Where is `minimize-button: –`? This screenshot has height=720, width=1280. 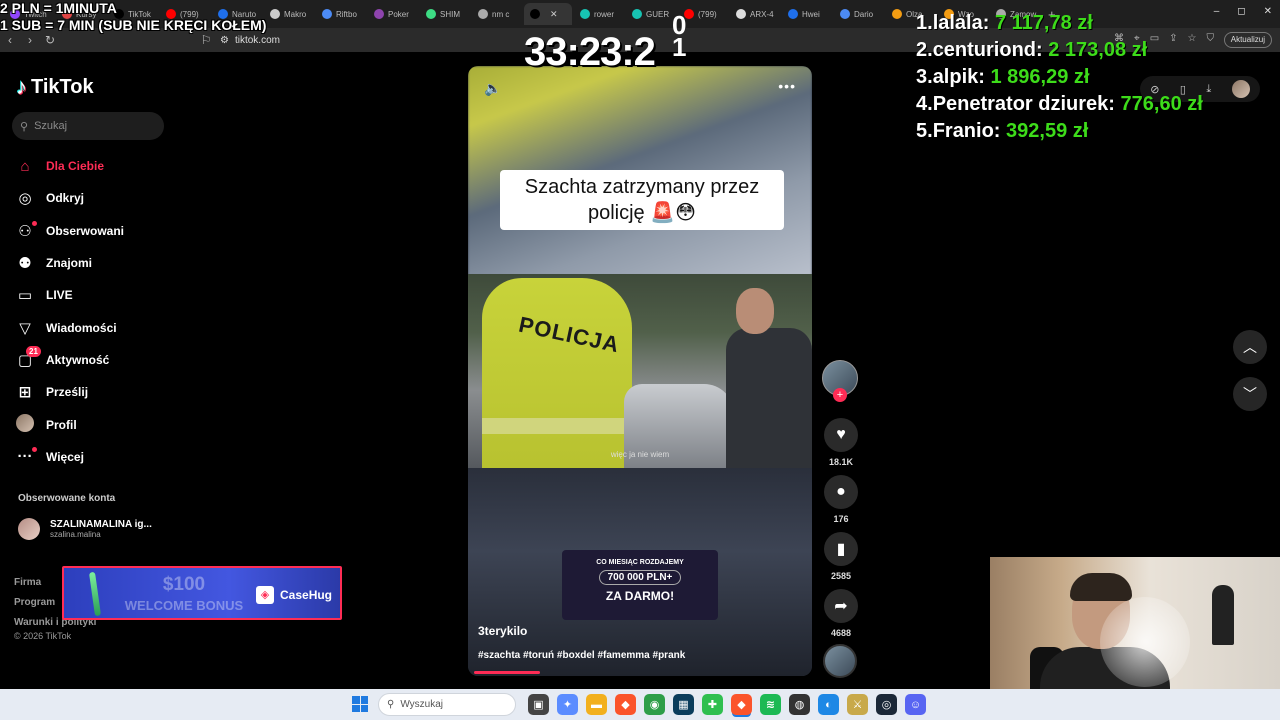
minimize-button: – is located at coordinates (1217, 11).